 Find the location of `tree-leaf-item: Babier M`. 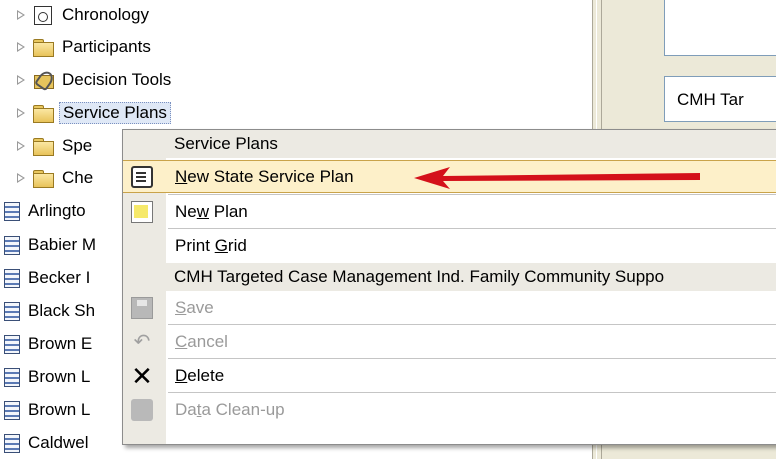

tree-leaf-item: Babier M is located at coordinates (48, 245).